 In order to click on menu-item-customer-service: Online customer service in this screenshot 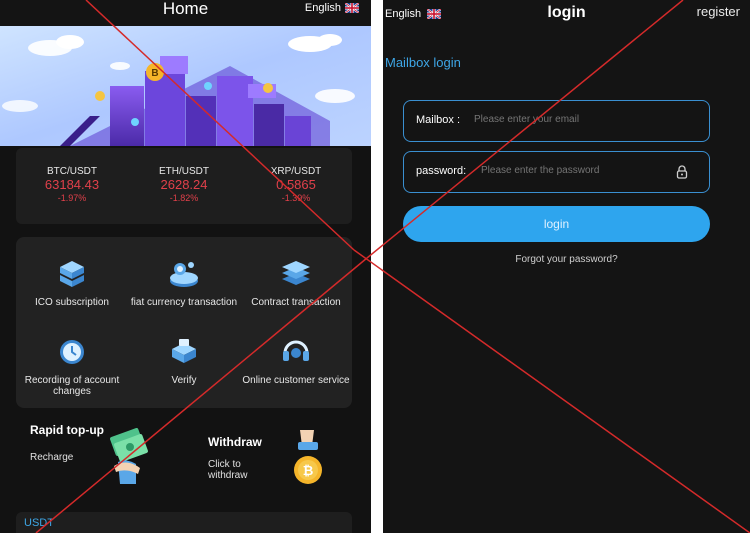, I will do `click(296, 361)`.